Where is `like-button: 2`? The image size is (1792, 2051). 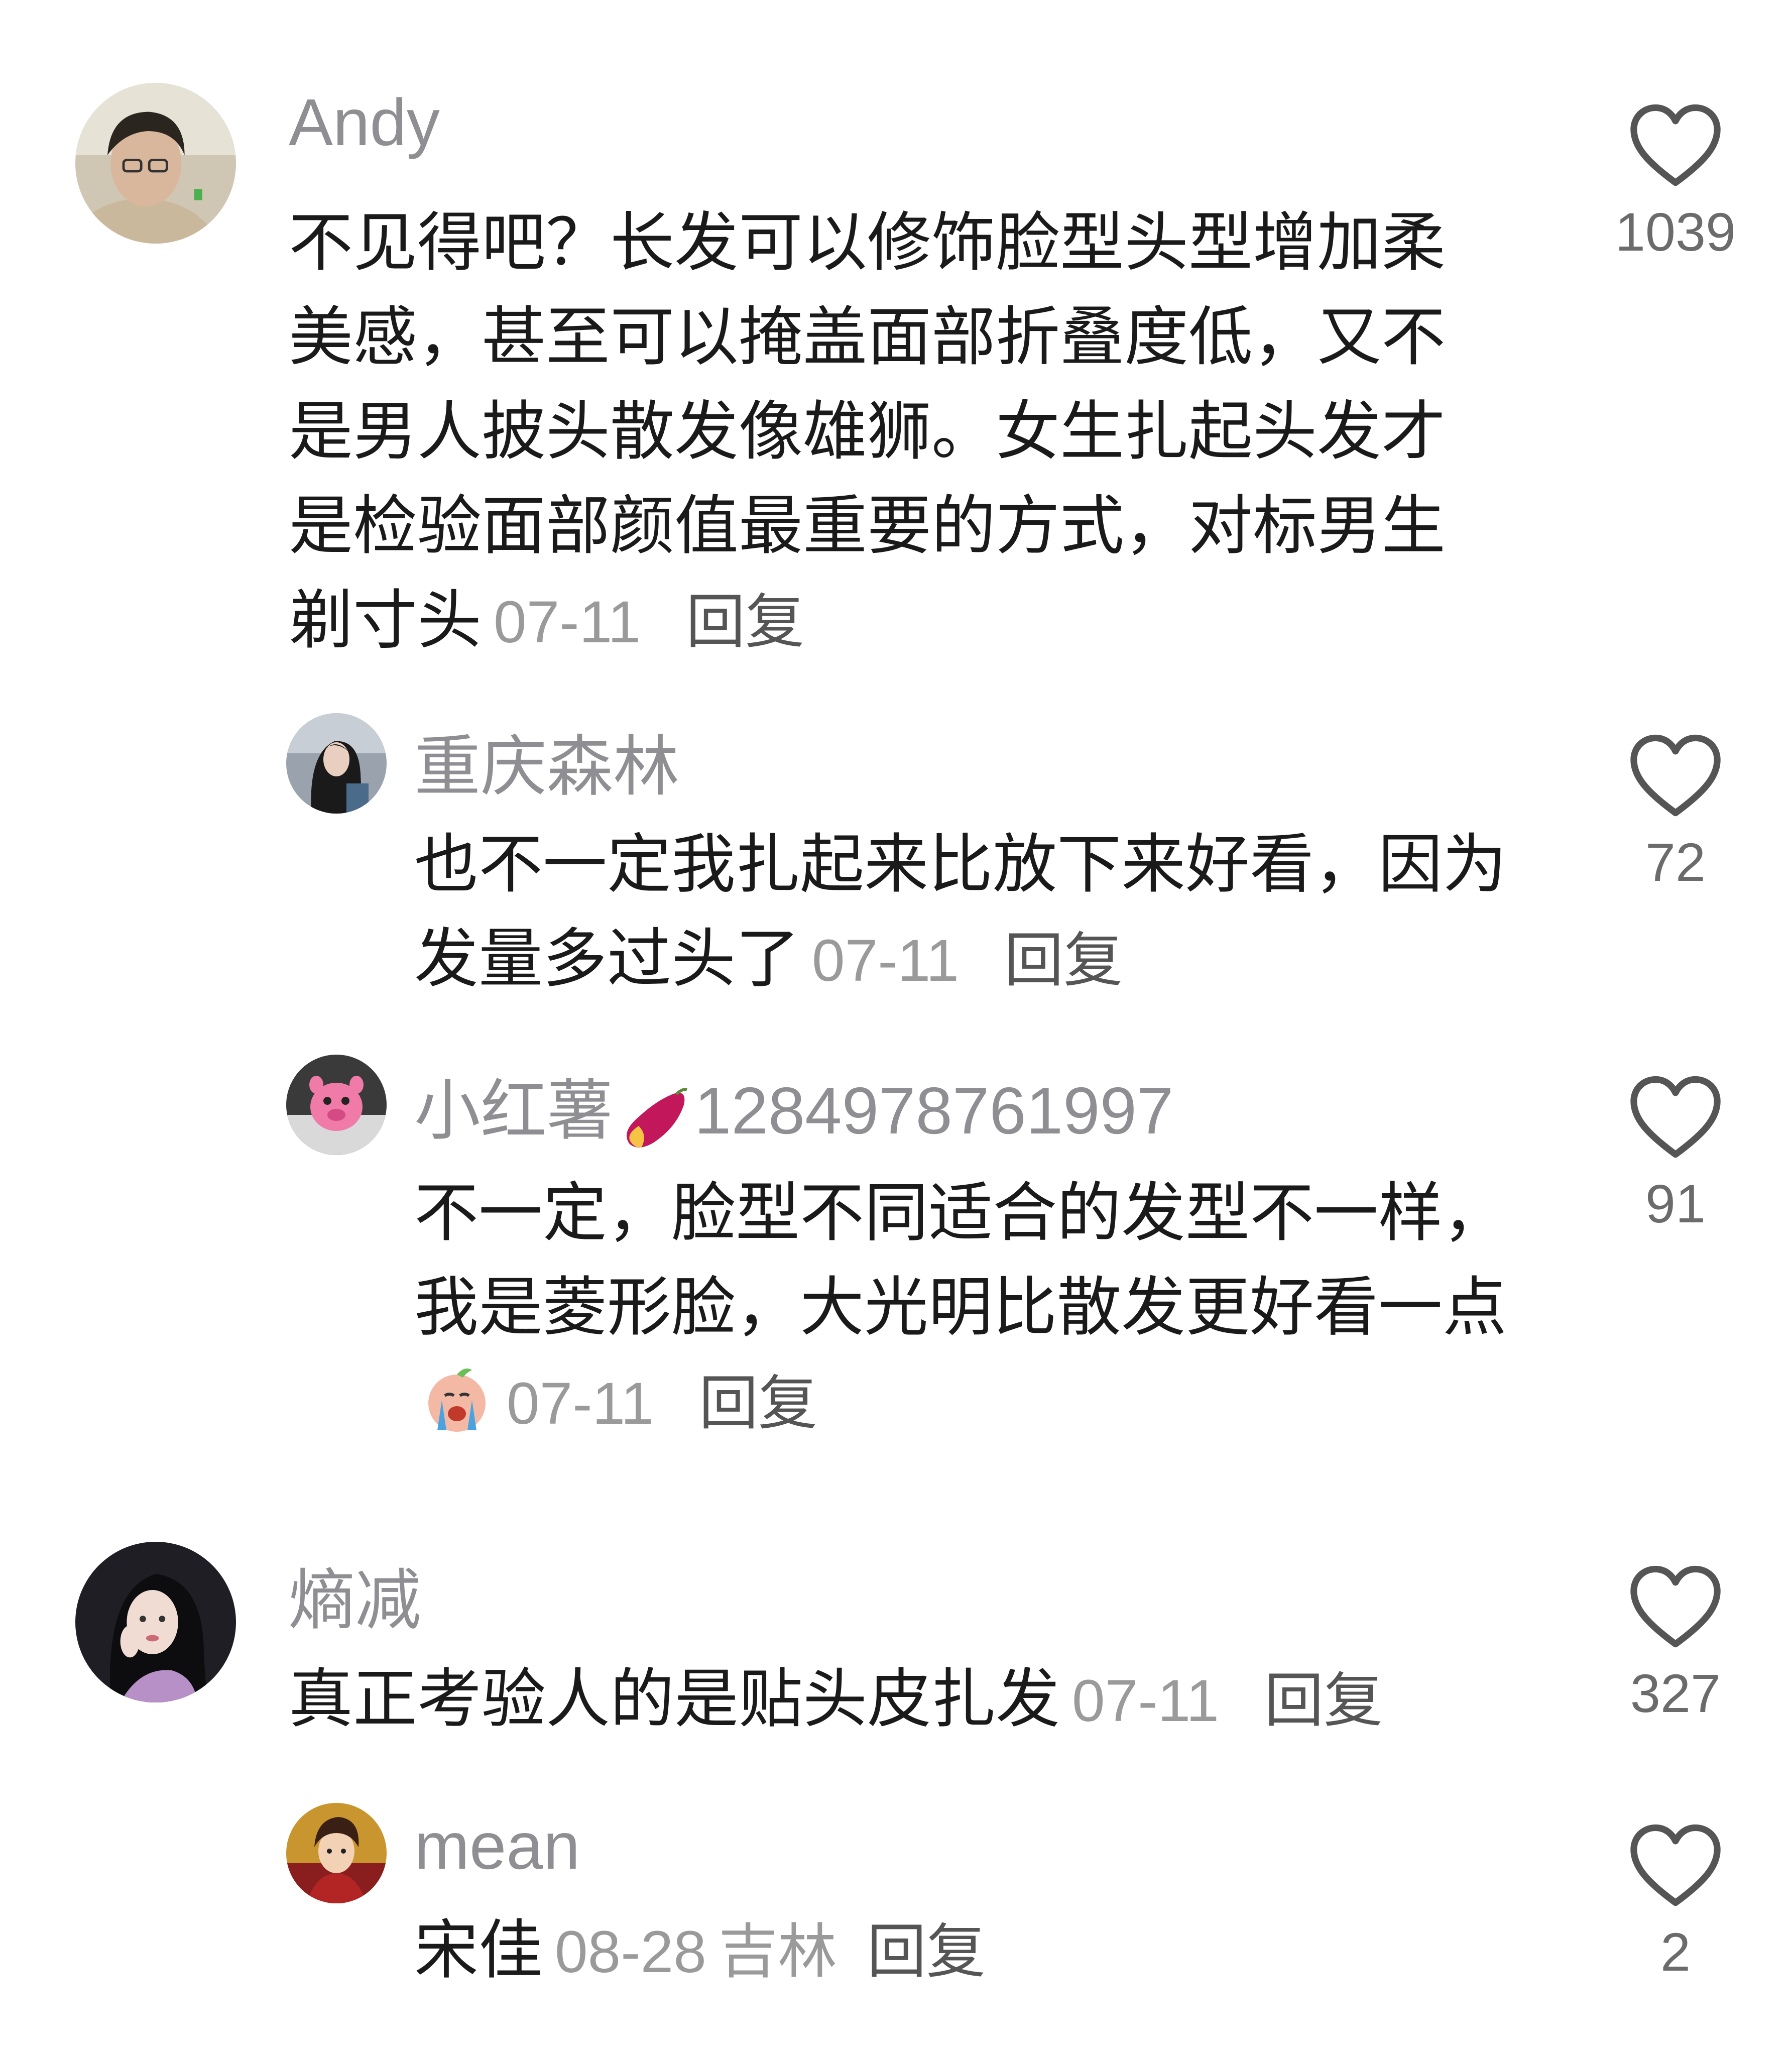
like-button: 2 is located at coordinates (1675, 1903).